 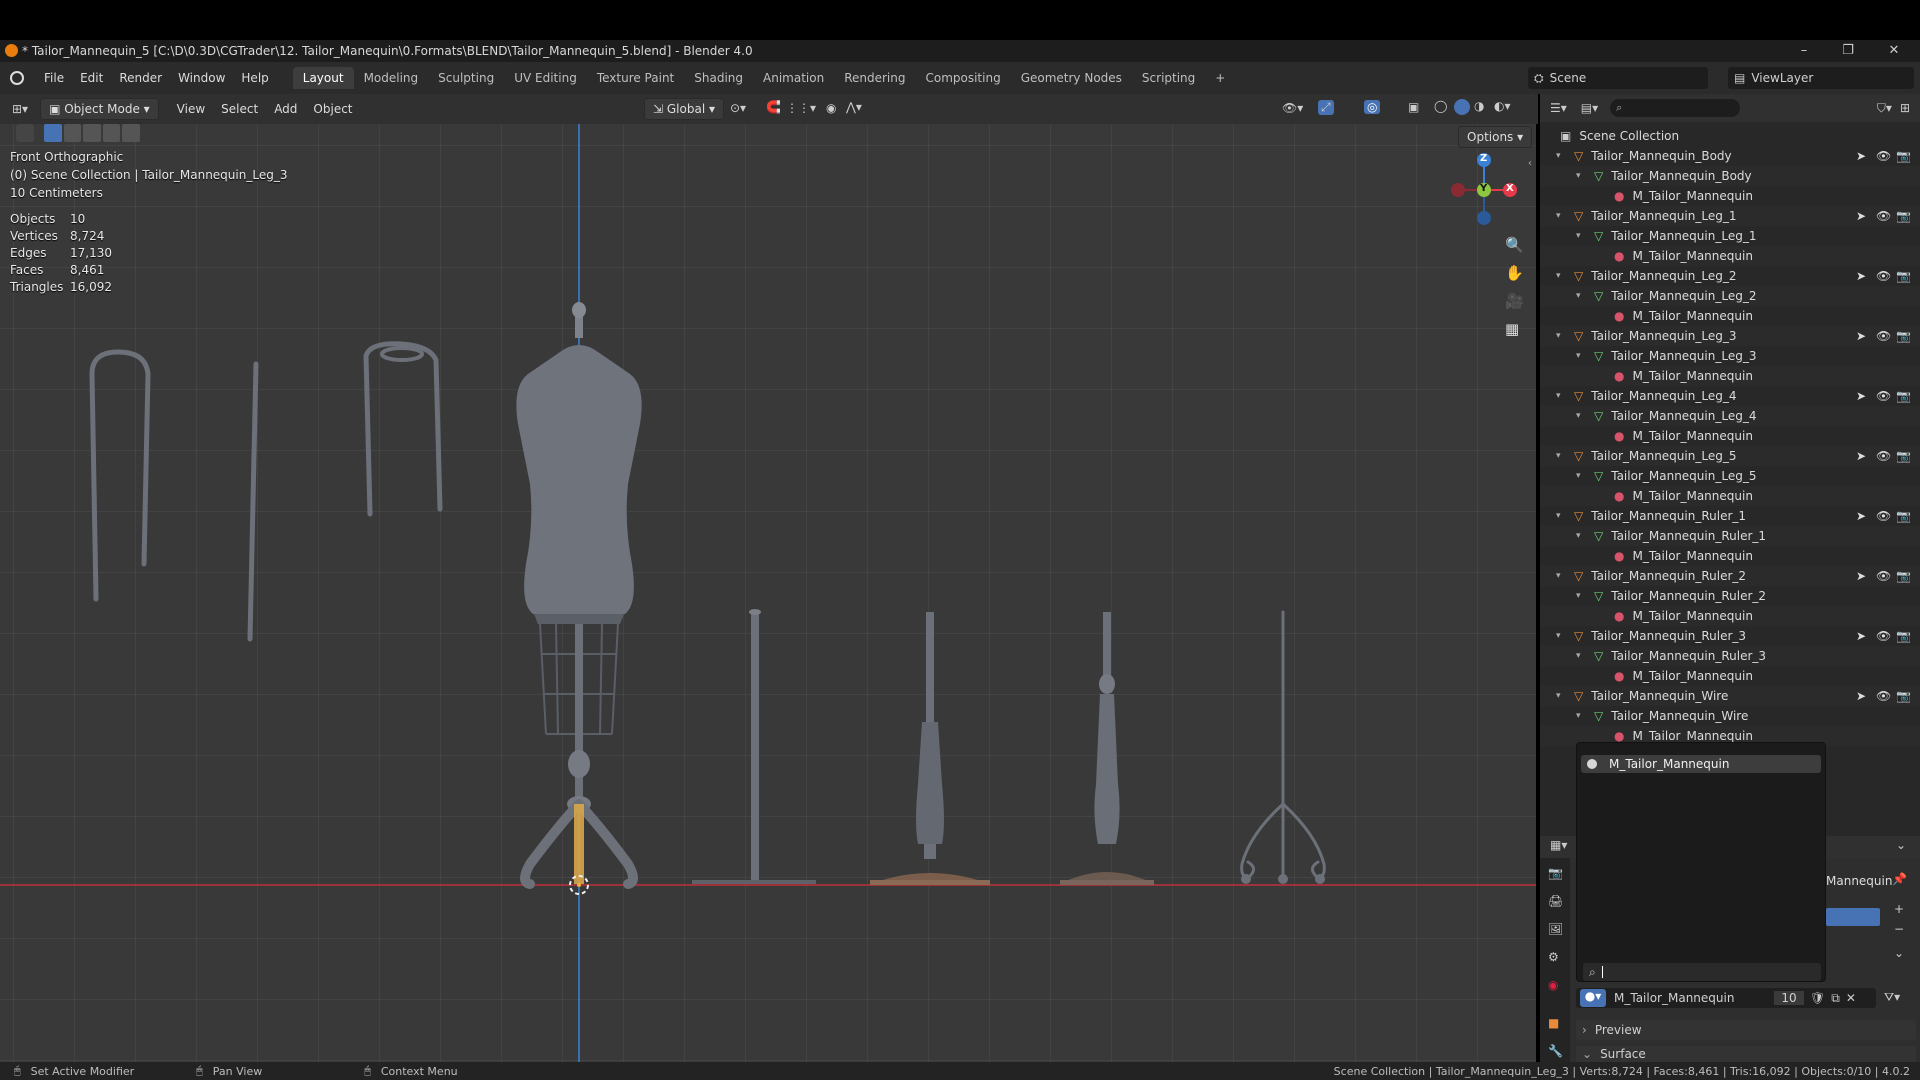 What do you see at coordinates (1730, 596) in the screenshot?
I see `outliner-mesh-data: ▾ ▽ Tailor_Mannequin_Ruler_2` at bounding box center [1730, 596].